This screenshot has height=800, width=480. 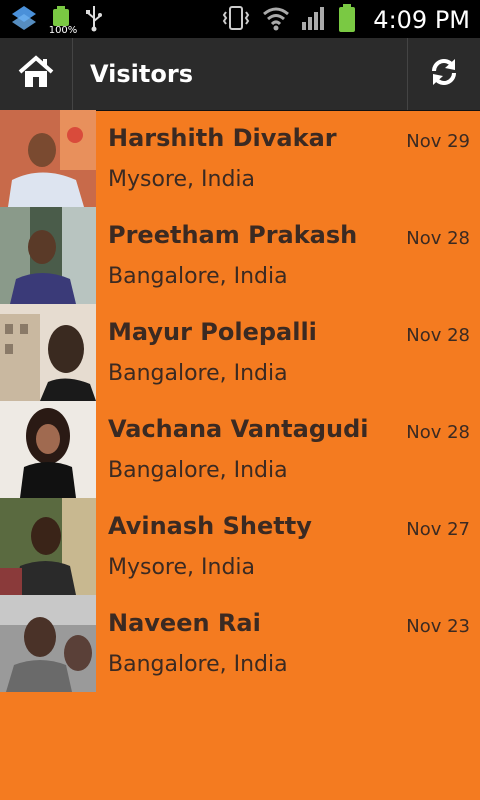 I want to click on action-bar: Visitors, so click(x=240, y=74).